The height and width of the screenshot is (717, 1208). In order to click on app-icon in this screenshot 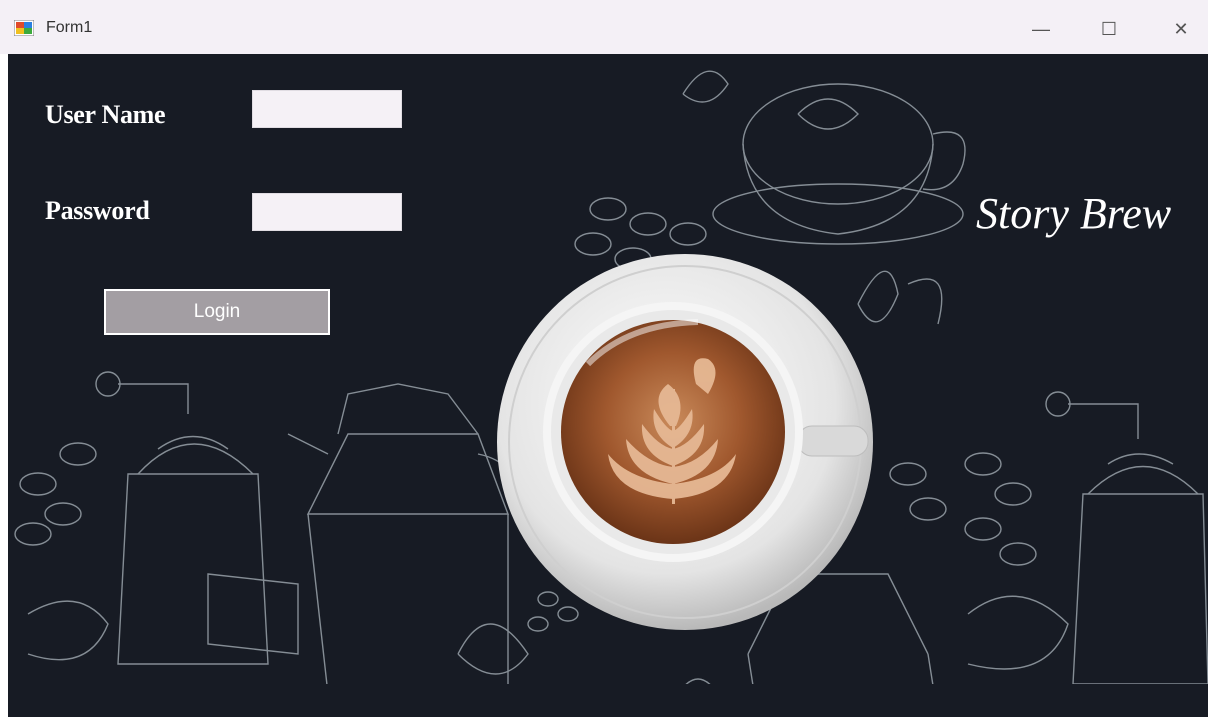, I will do `click(24, 28)`.